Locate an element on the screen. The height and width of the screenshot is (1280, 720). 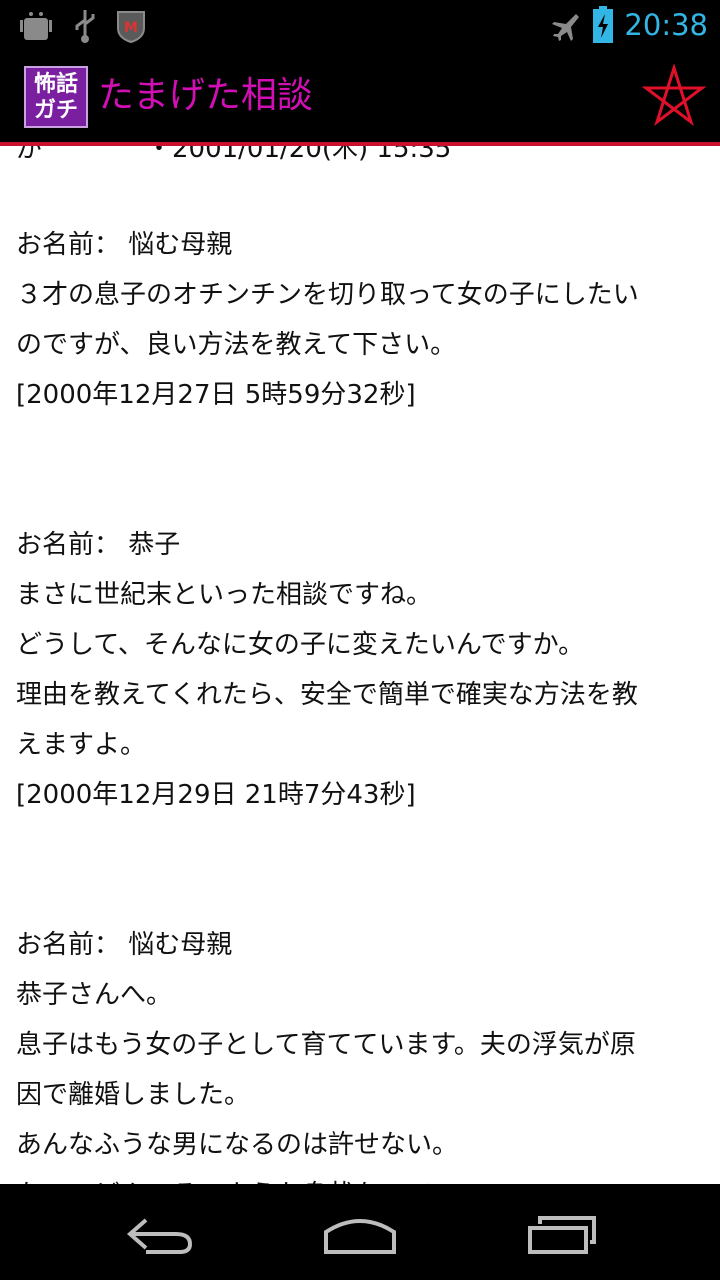
svg-text: M is located at coordinates (131, 28).